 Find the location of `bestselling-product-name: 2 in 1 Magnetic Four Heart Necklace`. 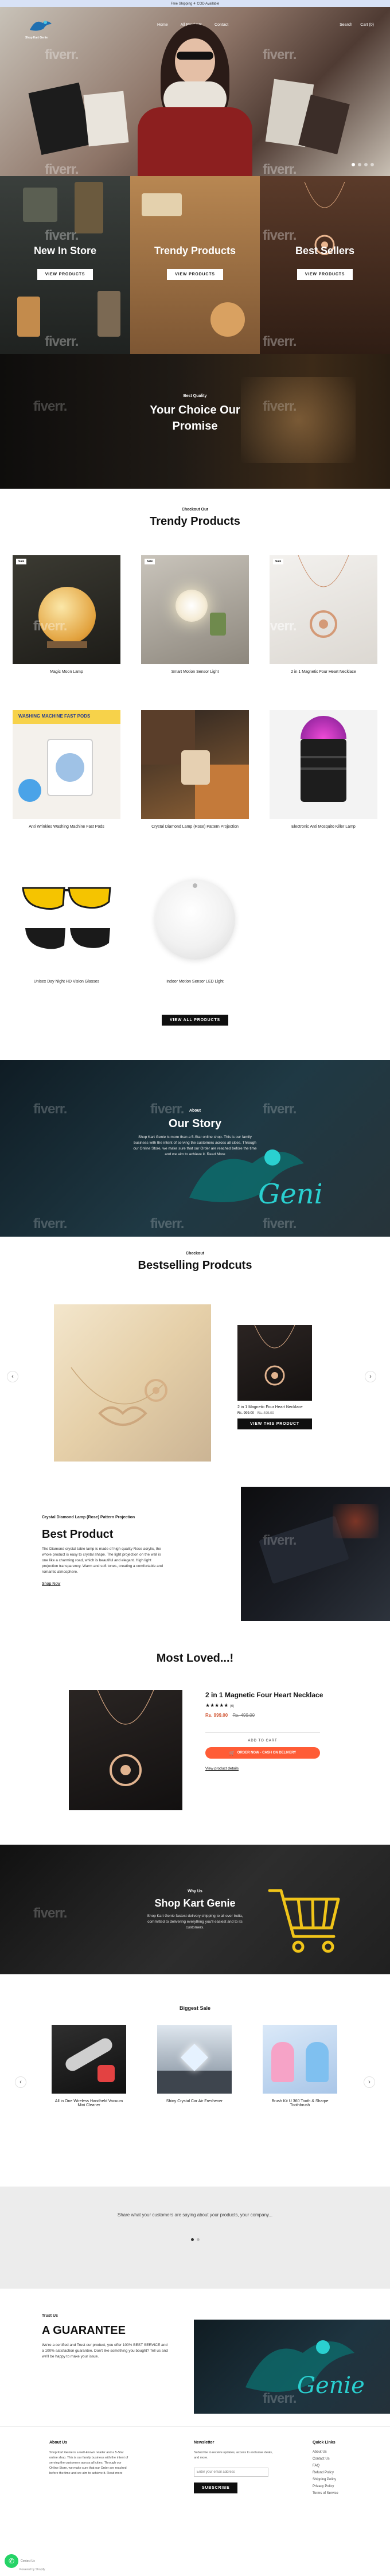

bestselling-product-name: 2 in 1 Magnetic Four Heart Necklace is located at coordinates (274, 1407).